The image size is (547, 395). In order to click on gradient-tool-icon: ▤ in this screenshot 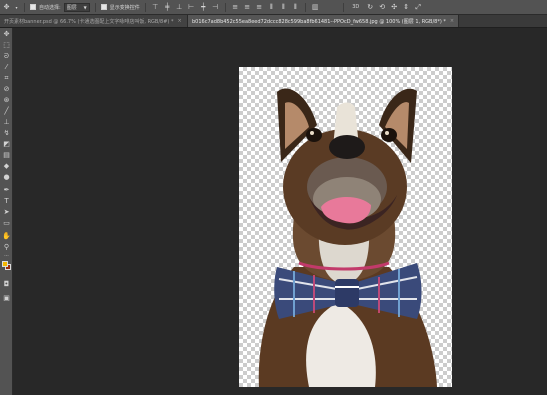, I will do `click(6, 155)`.